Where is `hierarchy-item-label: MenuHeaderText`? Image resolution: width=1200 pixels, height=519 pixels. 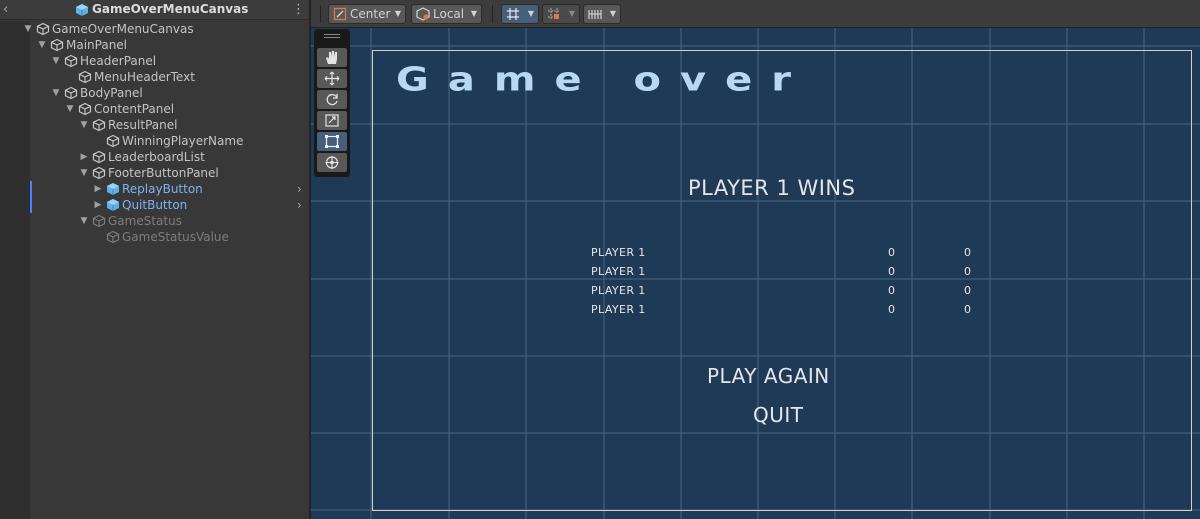
hierarchy-item-label: MenuHeaderText is located at coordinates (144, 77).